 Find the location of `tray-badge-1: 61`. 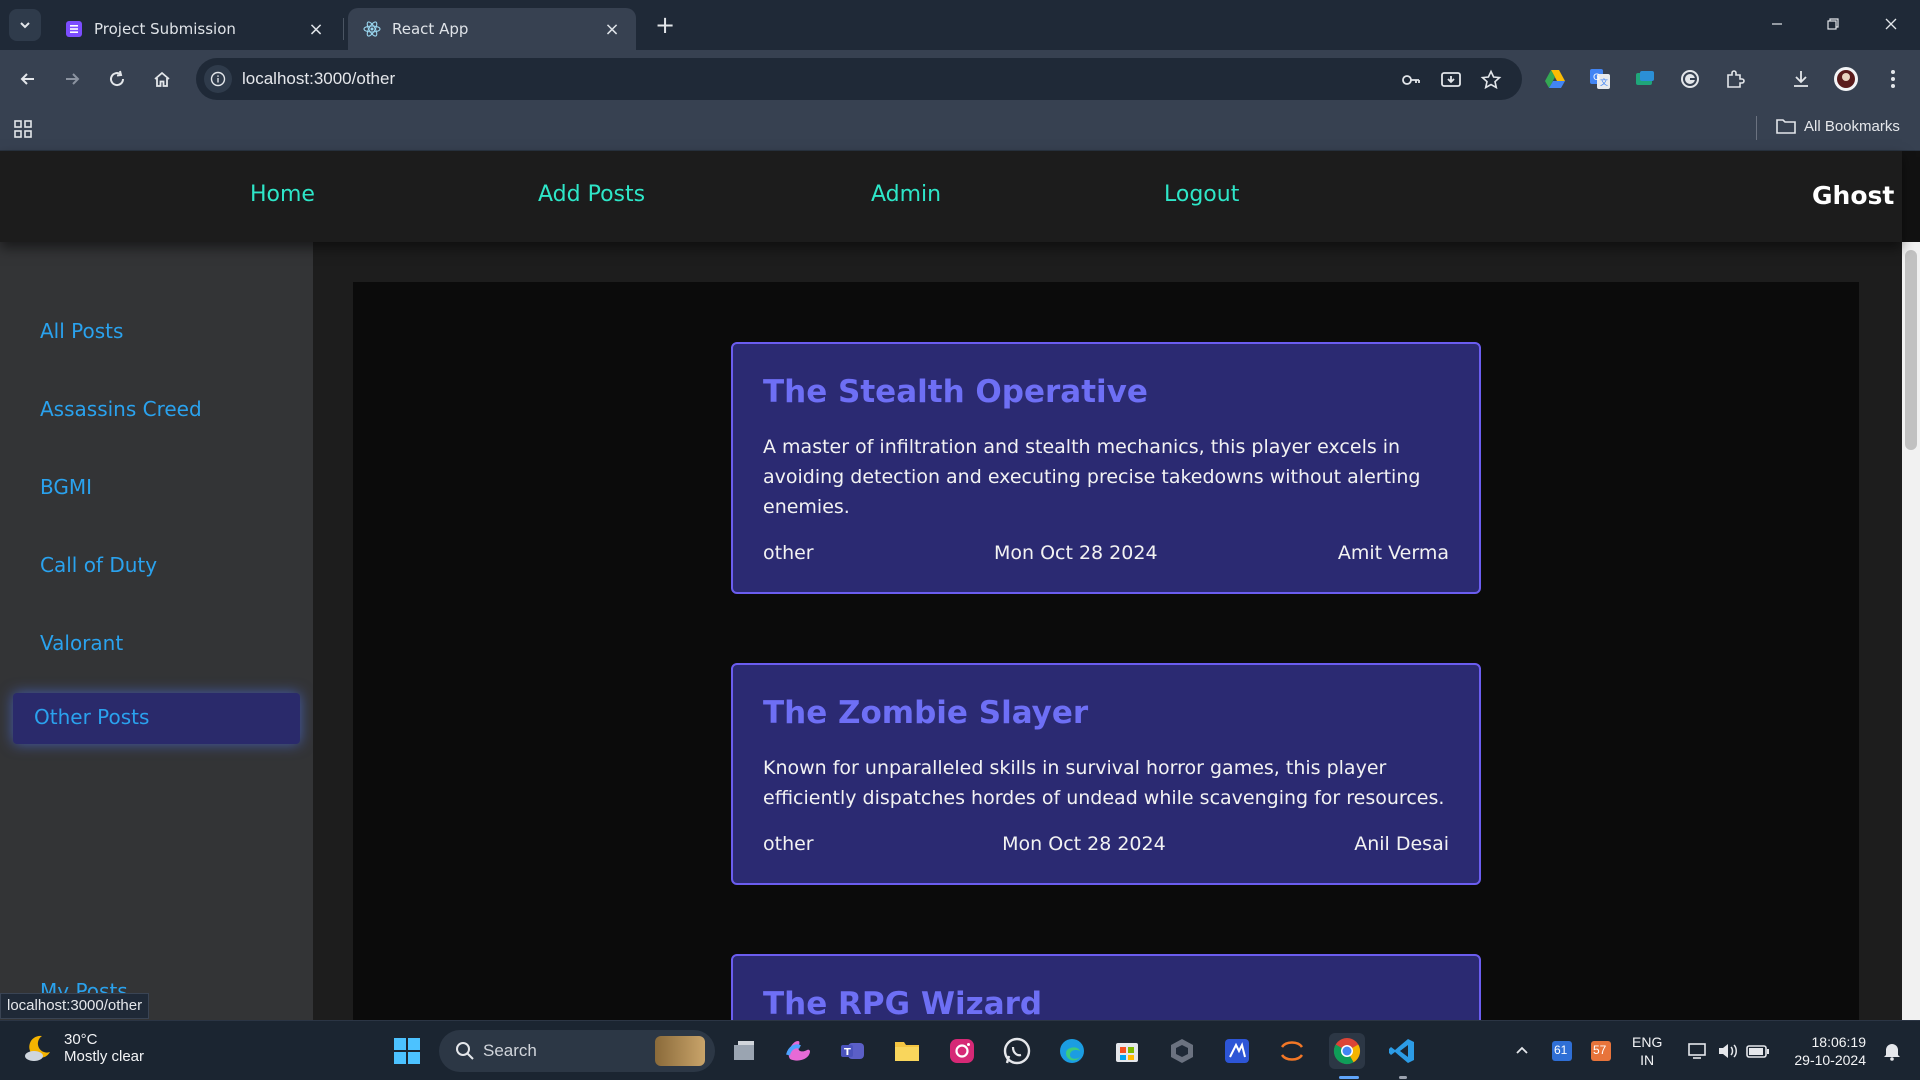

tray-badge-1: 61 is located at coordinates (1561, 1050).